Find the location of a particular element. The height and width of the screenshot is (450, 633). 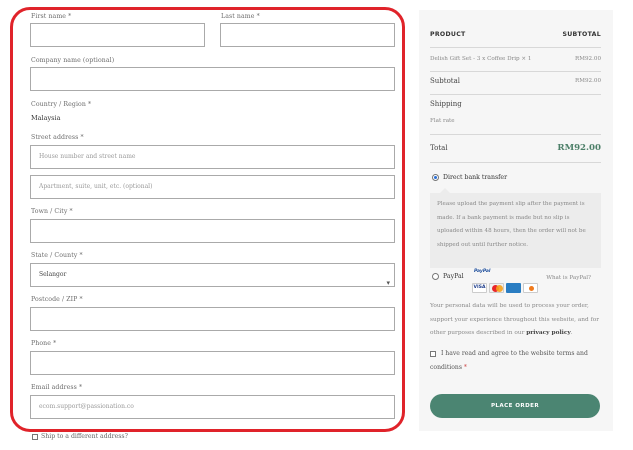

first-name-label: First name * is located at coordinates (51, 16).